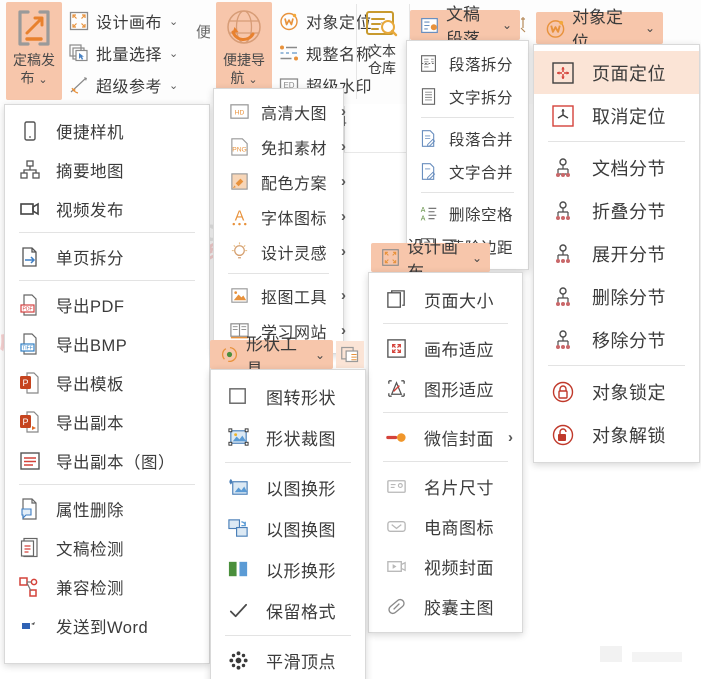  I want to click on menu-item-object-lock: 对象锁定, so click(616, 391).